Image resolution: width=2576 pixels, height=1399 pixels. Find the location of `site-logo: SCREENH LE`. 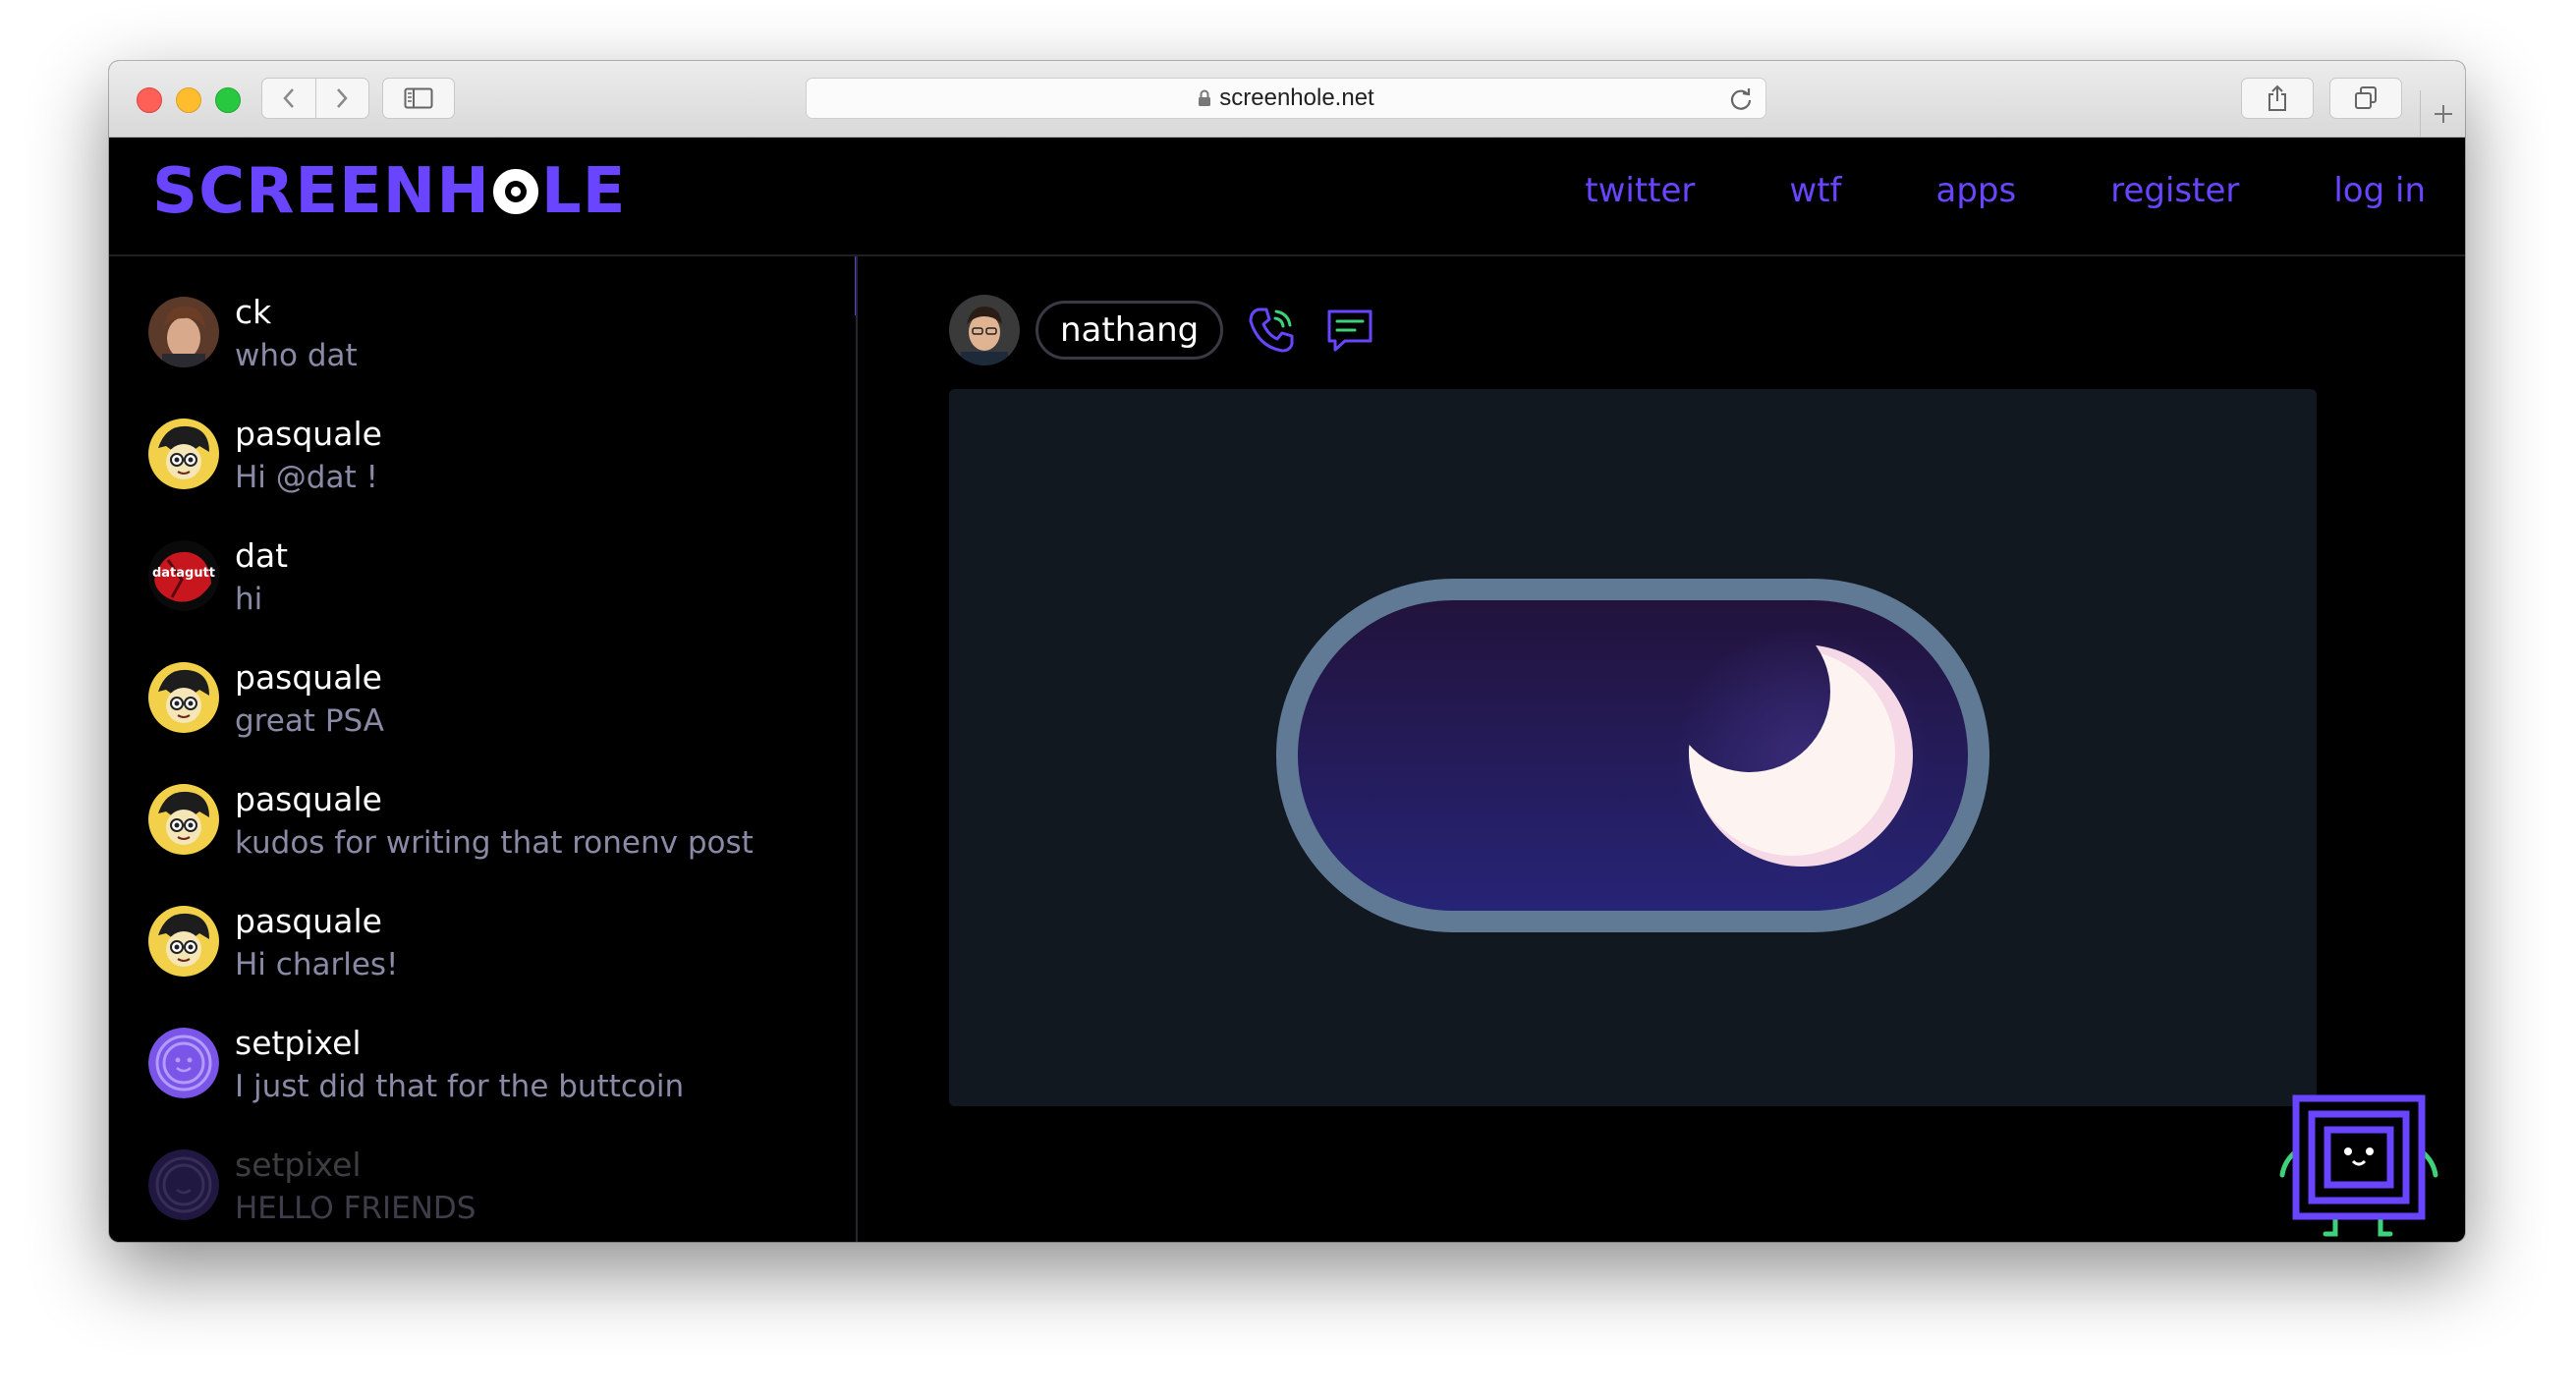

site-logo: SCREENH LE is located at coordinates (389, 191).